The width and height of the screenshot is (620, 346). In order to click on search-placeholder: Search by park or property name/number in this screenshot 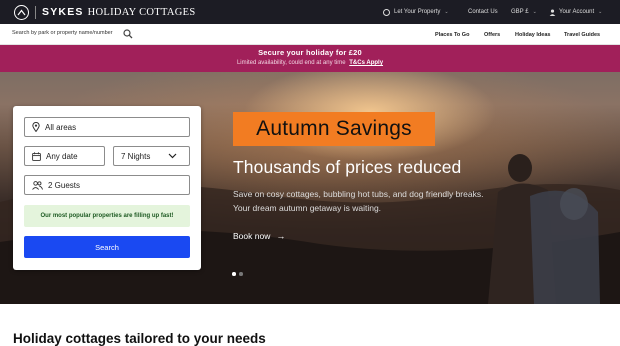, I will do `click(62, 33)`.